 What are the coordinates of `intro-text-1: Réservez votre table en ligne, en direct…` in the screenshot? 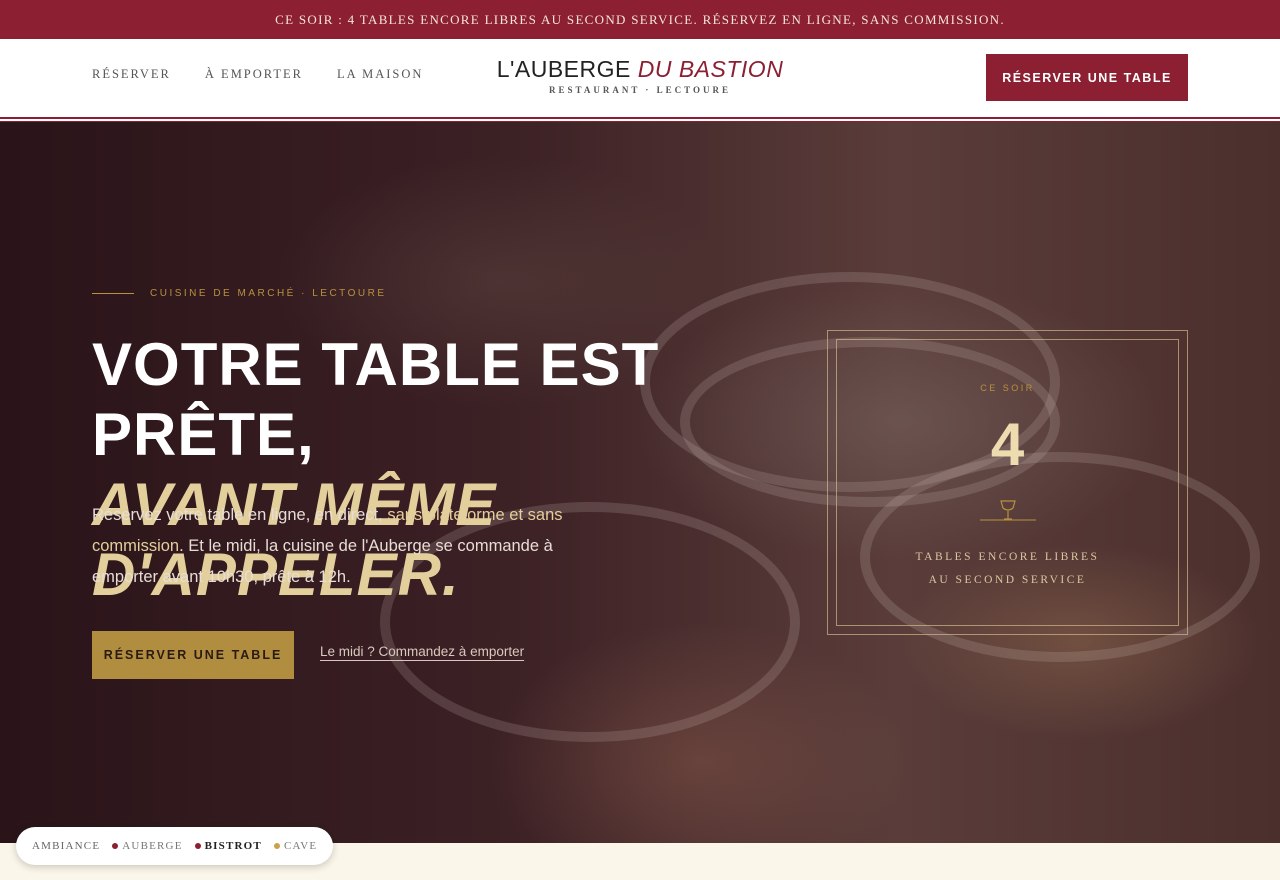 It's located at (240, 515).